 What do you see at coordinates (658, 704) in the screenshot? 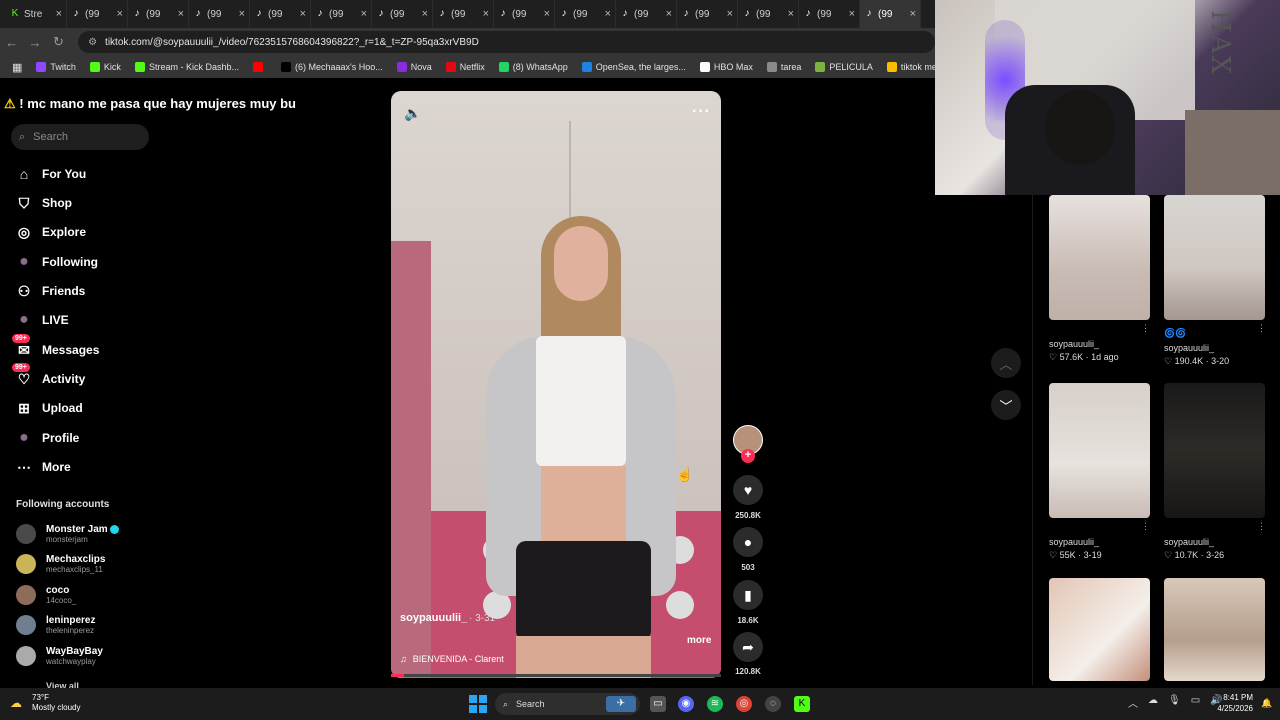
I see `file-explorer-icon: ▭` at bounding box center [658, 704].